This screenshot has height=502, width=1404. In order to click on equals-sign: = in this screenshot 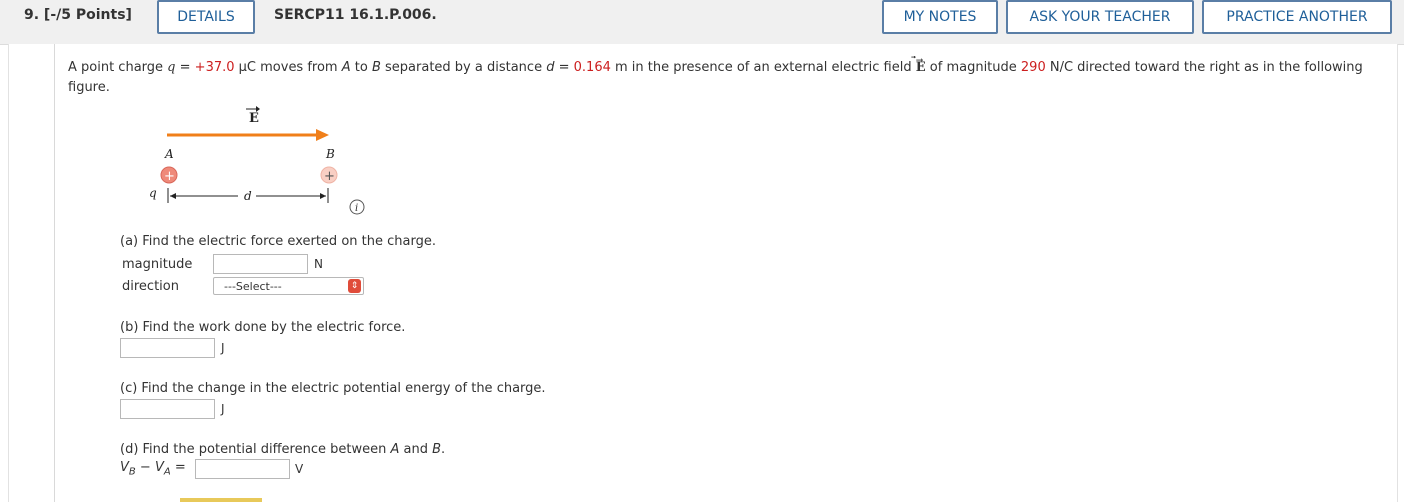, I will do `click(178, 467)`.